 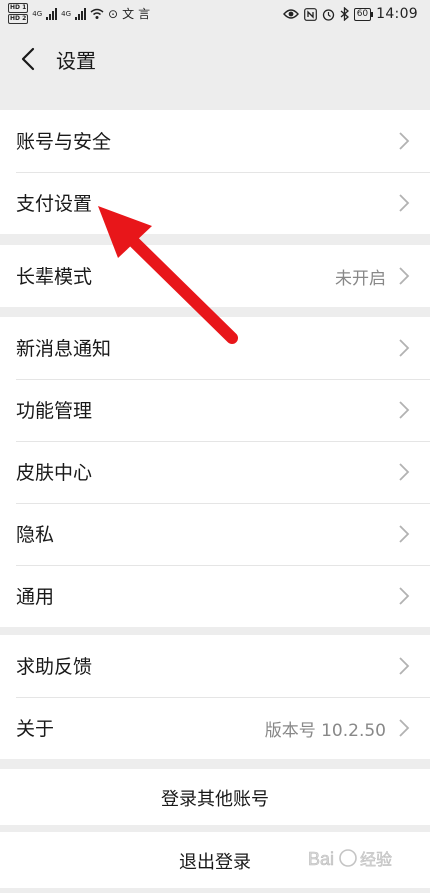 I want to click on status-right: 60 14:09, so click(x=350, y=14).